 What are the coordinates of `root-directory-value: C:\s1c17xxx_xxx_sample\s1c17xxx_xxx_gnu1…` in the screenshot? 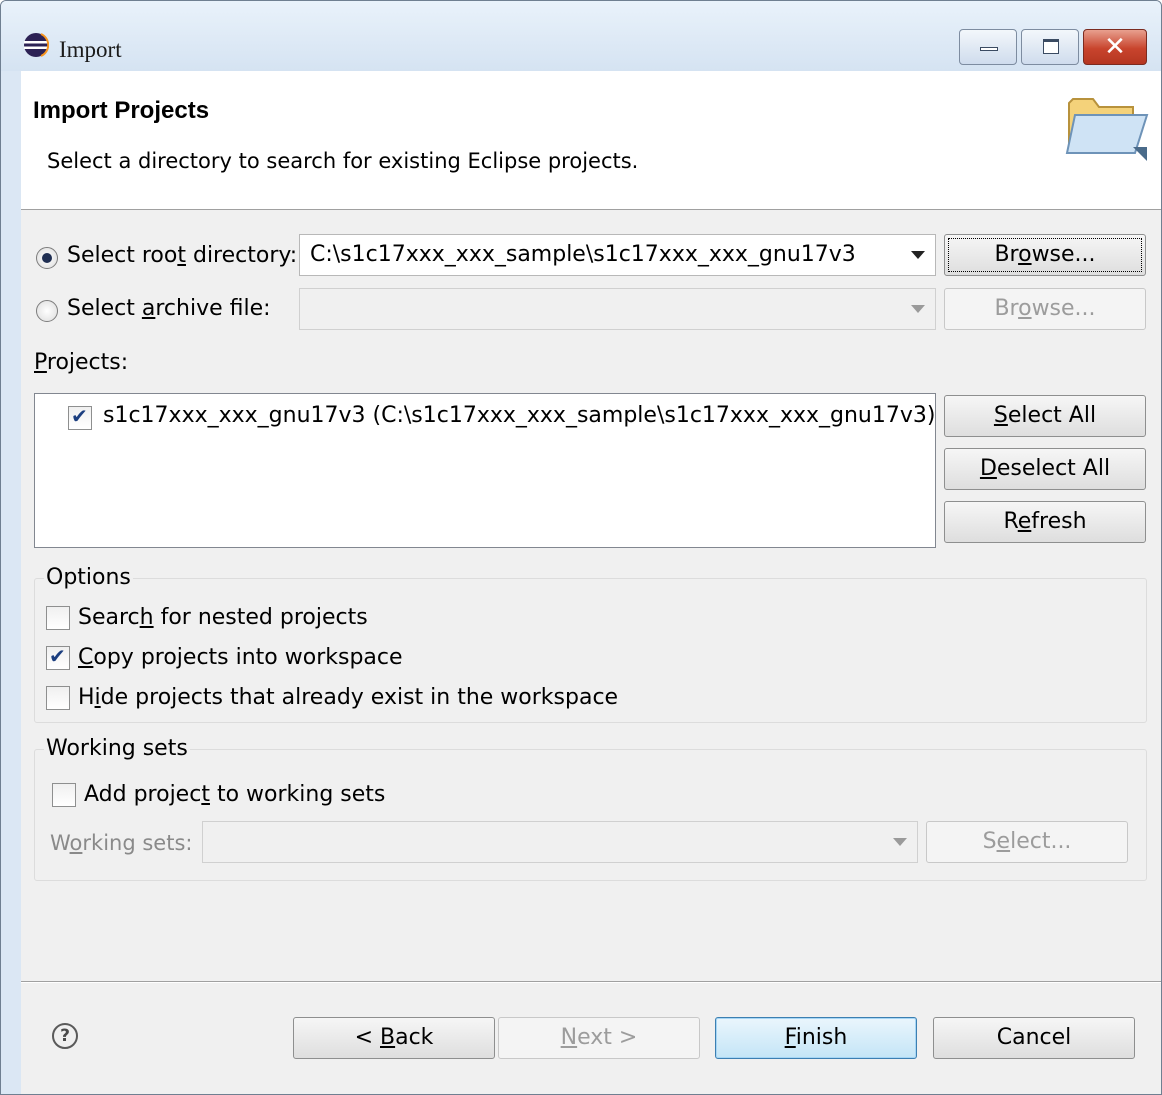 It's located at (583, 254).